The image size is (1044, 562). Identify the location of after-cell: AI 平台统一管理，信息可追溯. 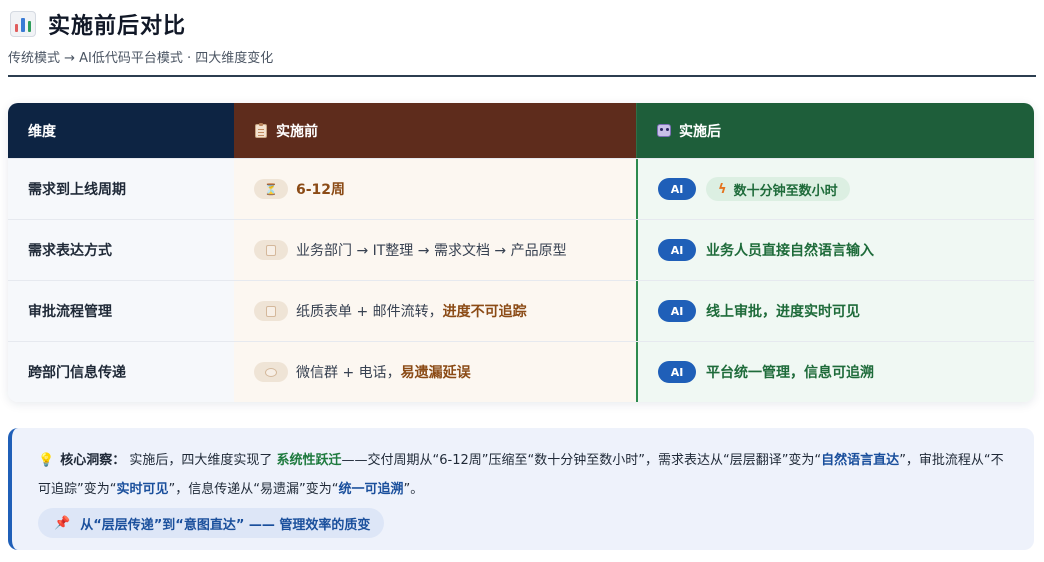
(835, 372).